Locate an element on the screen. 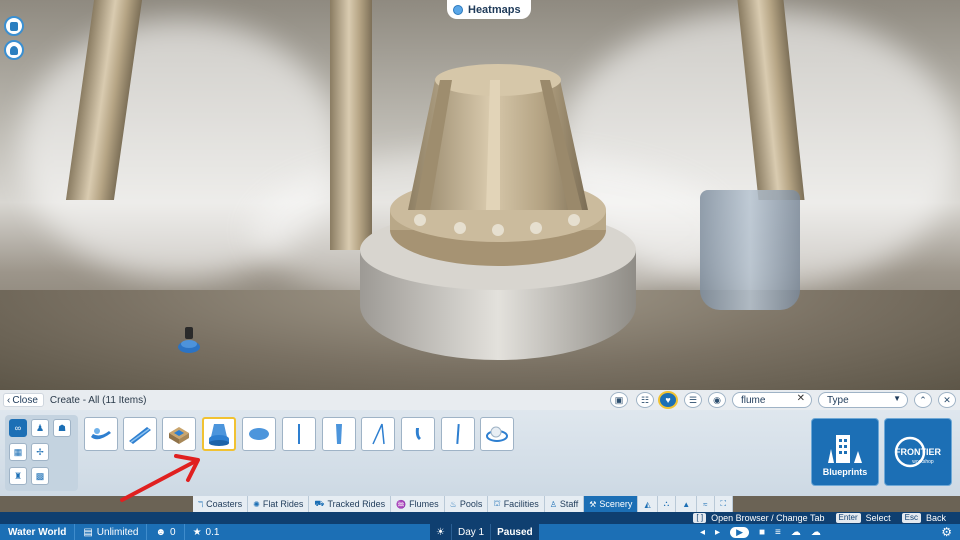 This screenshot has width=960, height=540. play-button: ▶ is located at coordinates (739, 532).